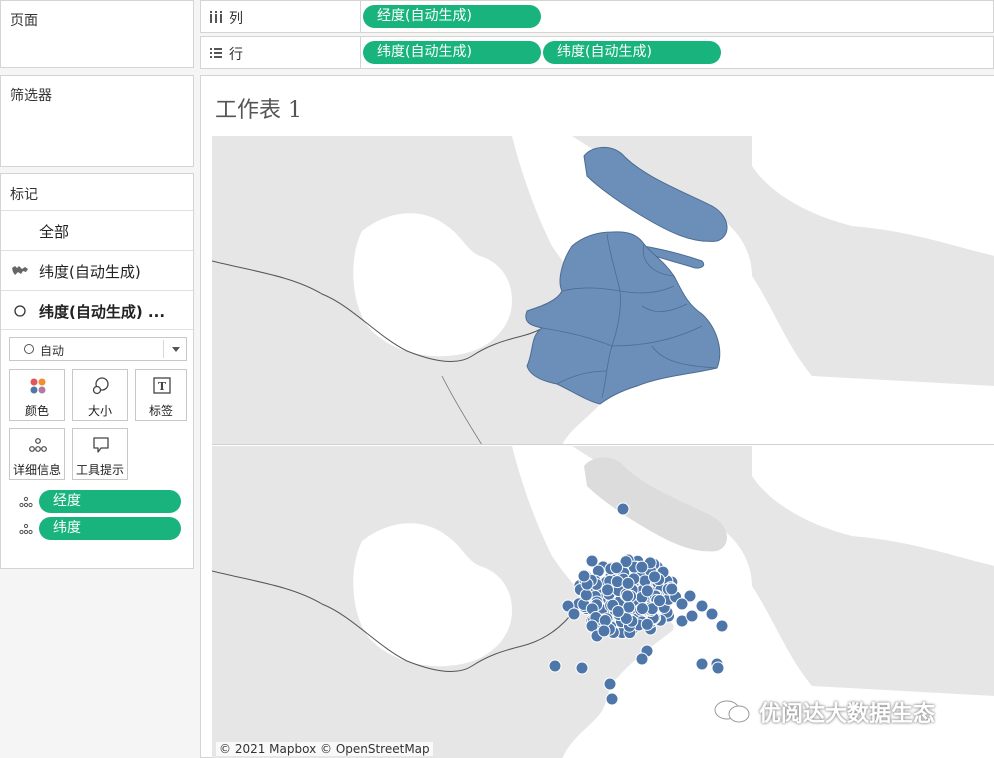 The width and height of the screenshot is (994, 758). What do you see at coordinates (24, 21) in the screenshot?
I see `pages-title: 页面` at bounding box center [24, 21].